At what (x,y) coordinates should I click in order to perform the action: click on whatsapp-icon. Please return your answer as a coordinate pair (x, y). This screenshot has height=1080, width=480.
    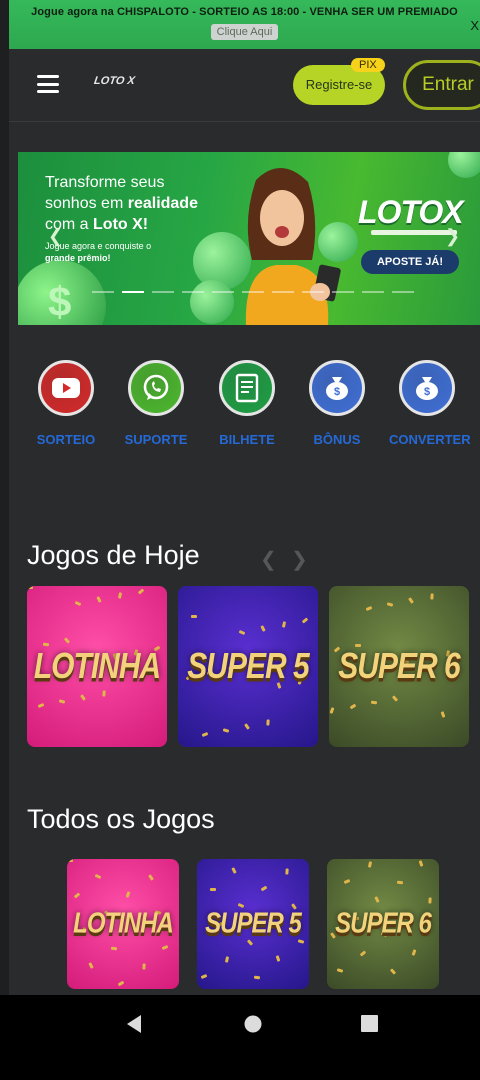
    Looking at the image, I should click on (156, 388).